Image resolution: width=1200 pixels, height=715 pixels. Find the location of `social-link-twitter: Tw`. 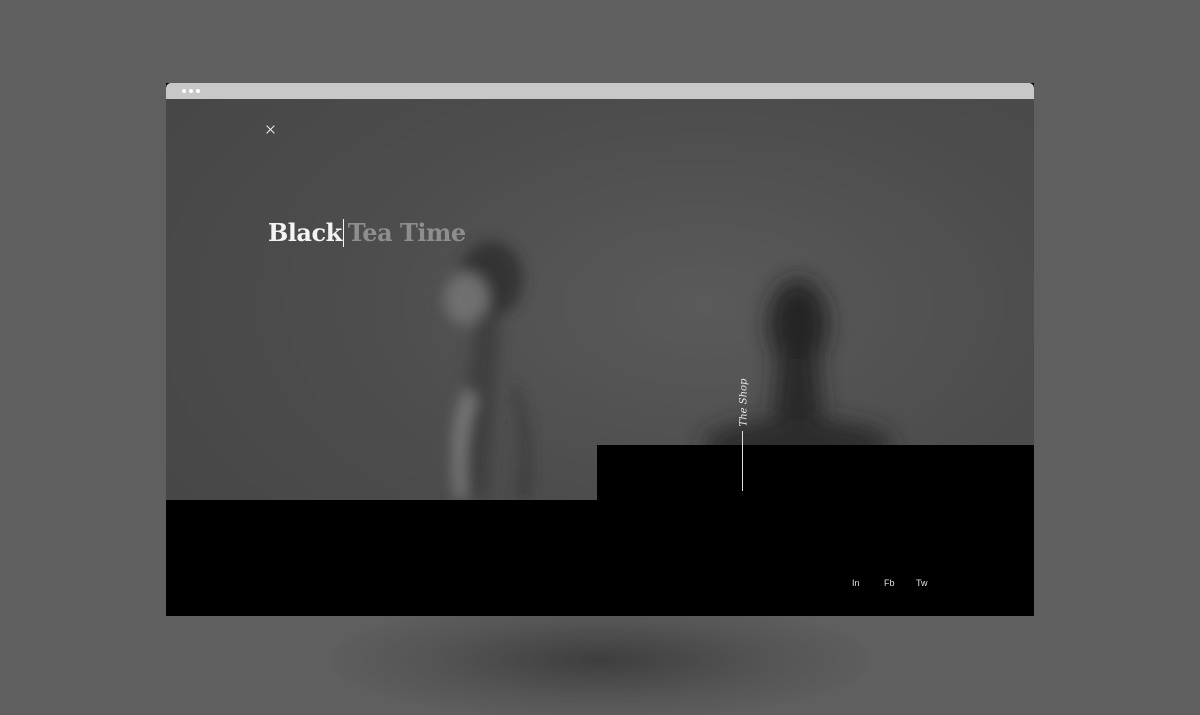

social-link-twitter: Tw is located at coordinates (932, 583).